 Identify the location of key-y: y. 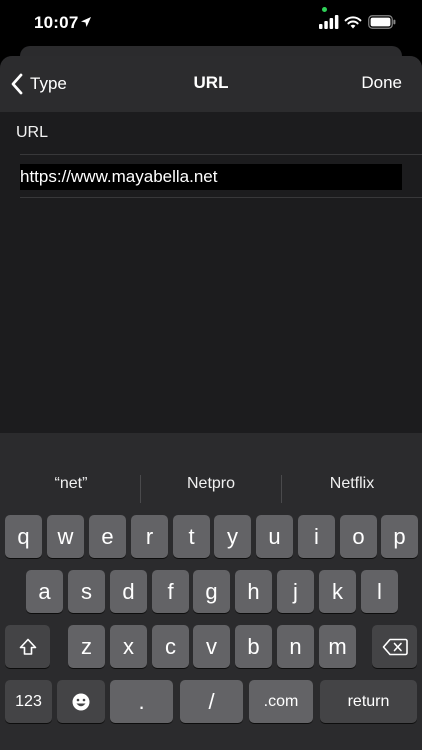
(232, 536).